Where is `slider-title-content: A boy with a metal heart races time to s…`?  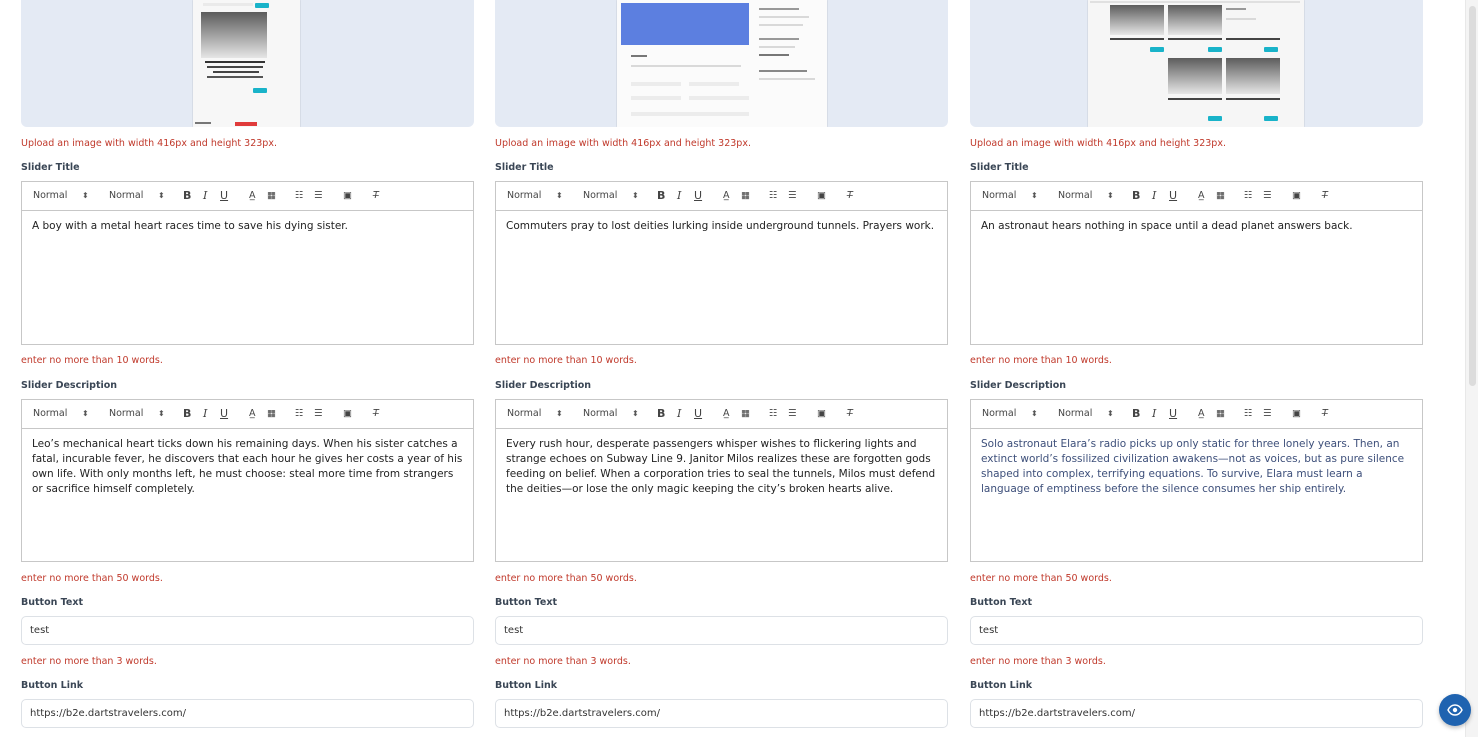 slider-title-content: A boy with a metal heart races time to s… is located at coordinates (247, 226).